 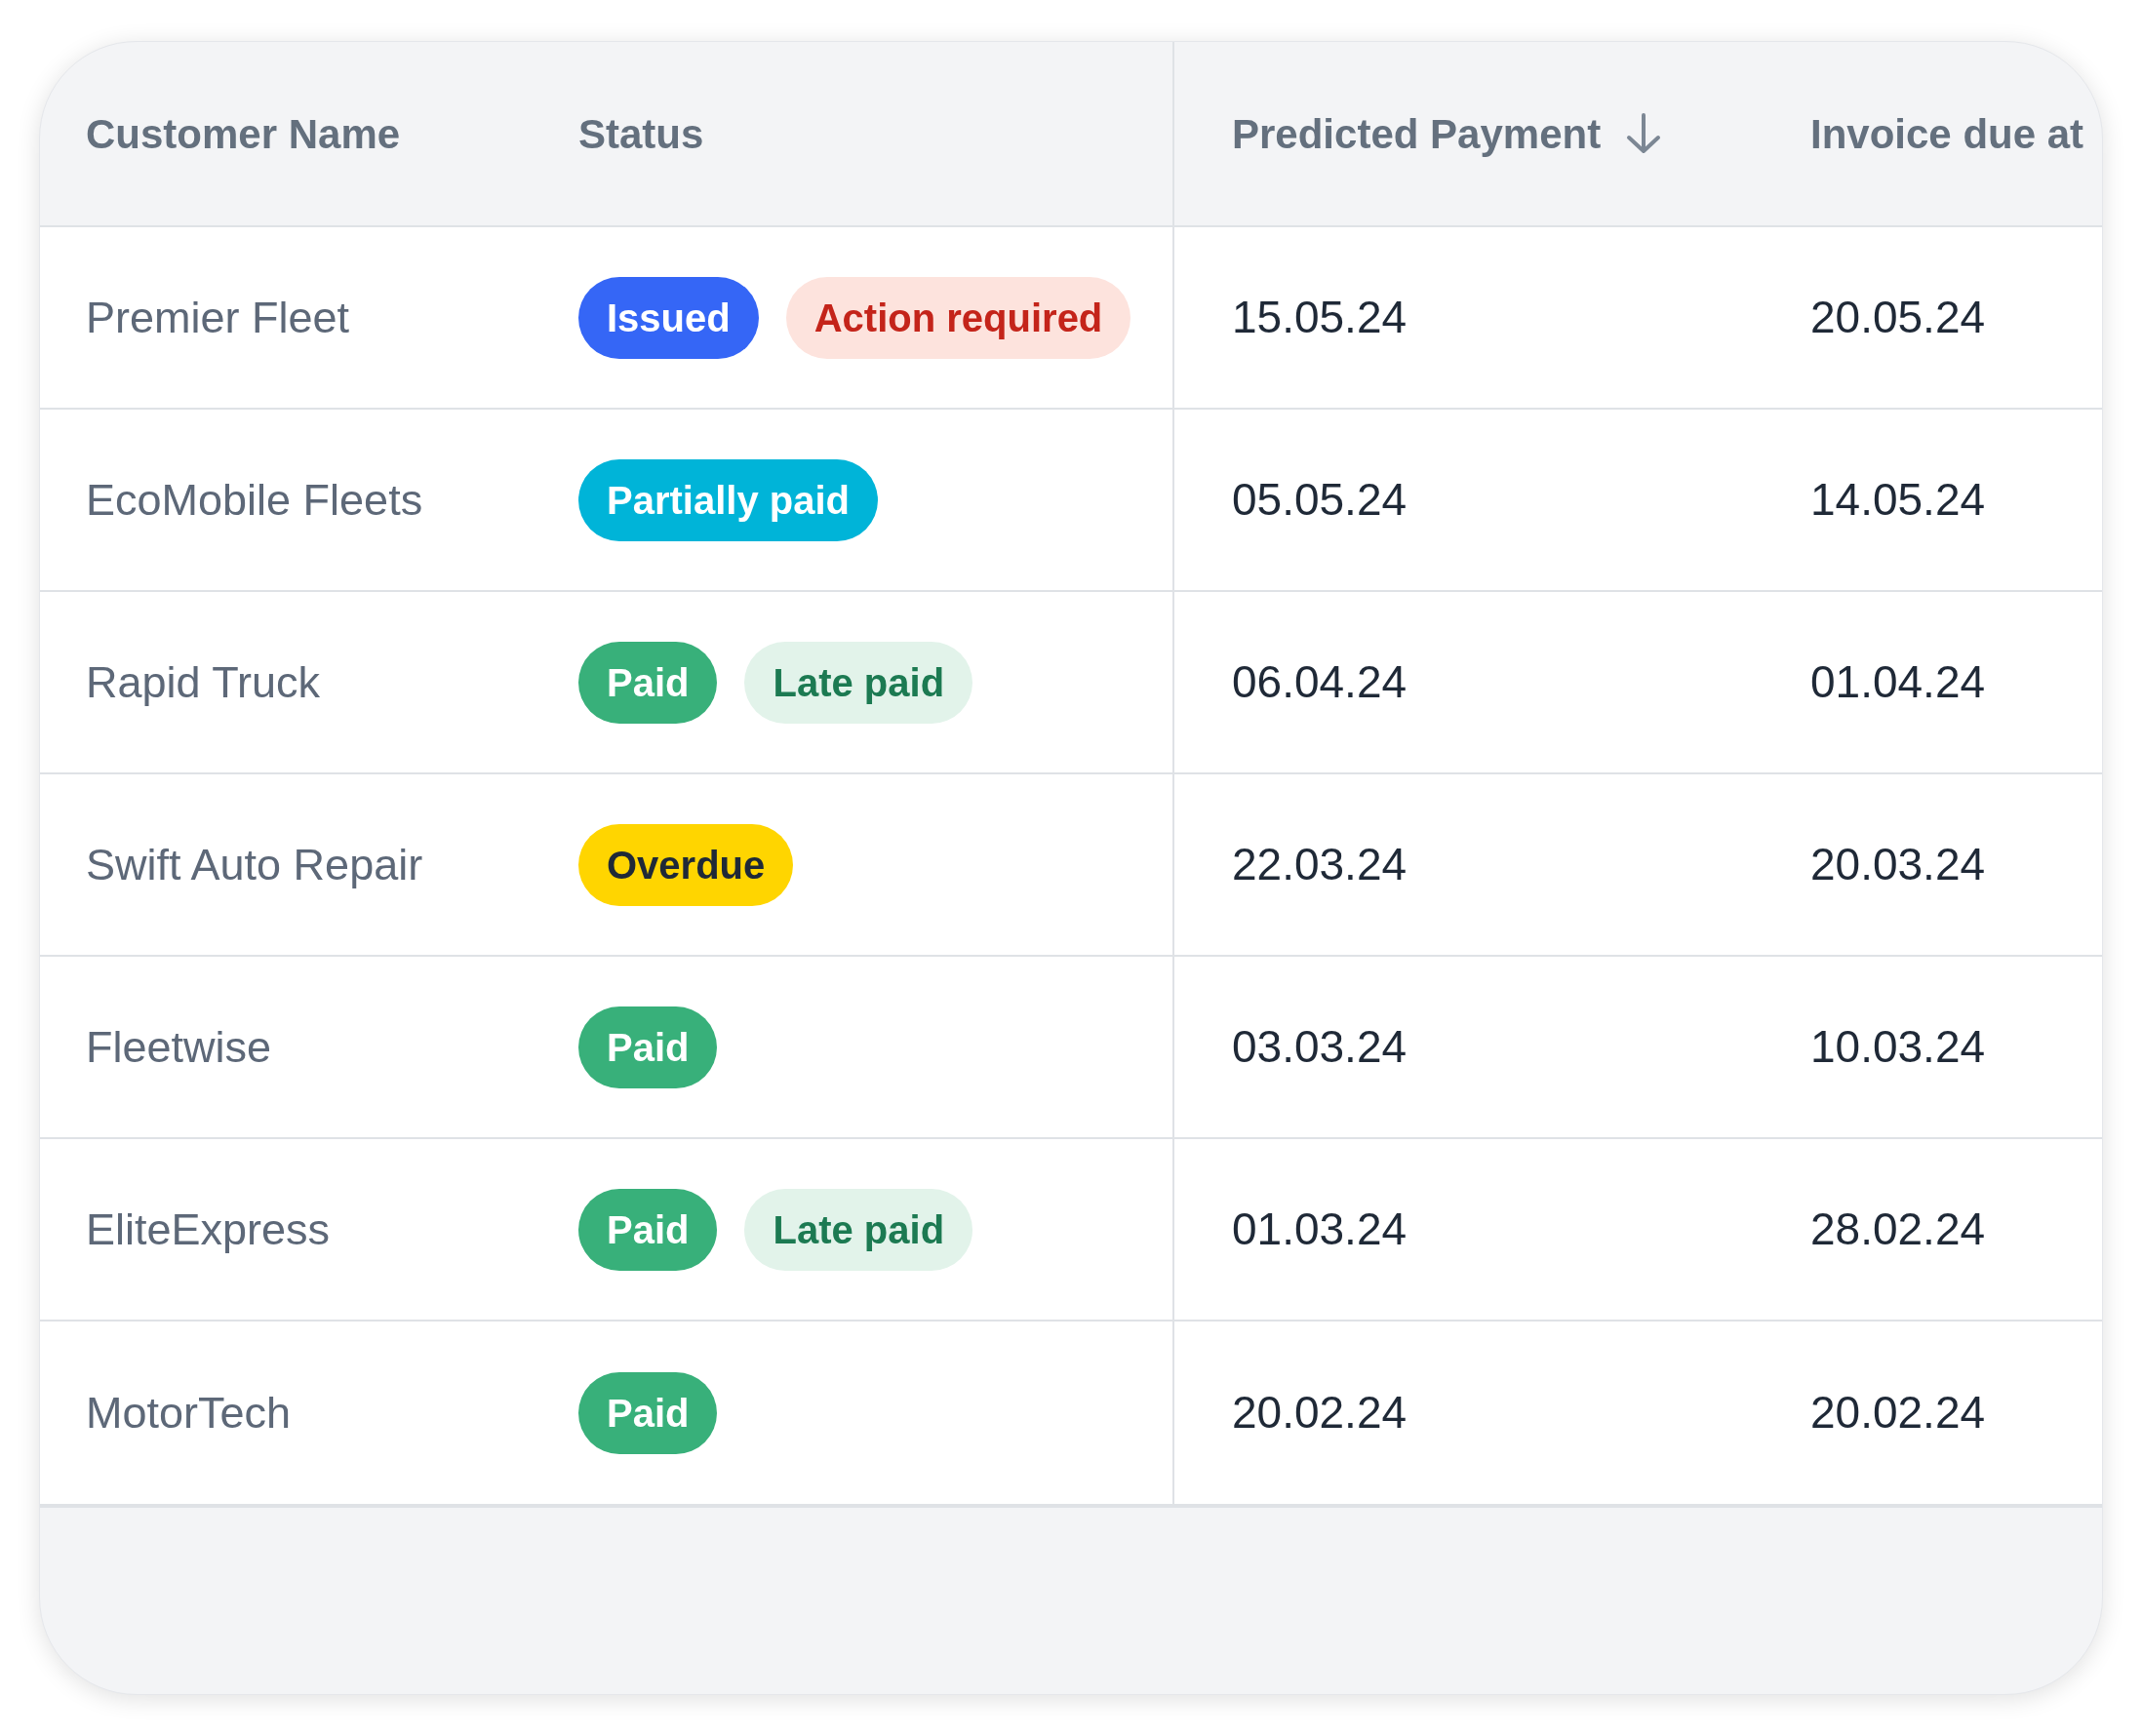 What do you see at coordinates (728, 499) in the screenshot?
I see `status-badge: Partially paid` at bounding box center [728, 499].